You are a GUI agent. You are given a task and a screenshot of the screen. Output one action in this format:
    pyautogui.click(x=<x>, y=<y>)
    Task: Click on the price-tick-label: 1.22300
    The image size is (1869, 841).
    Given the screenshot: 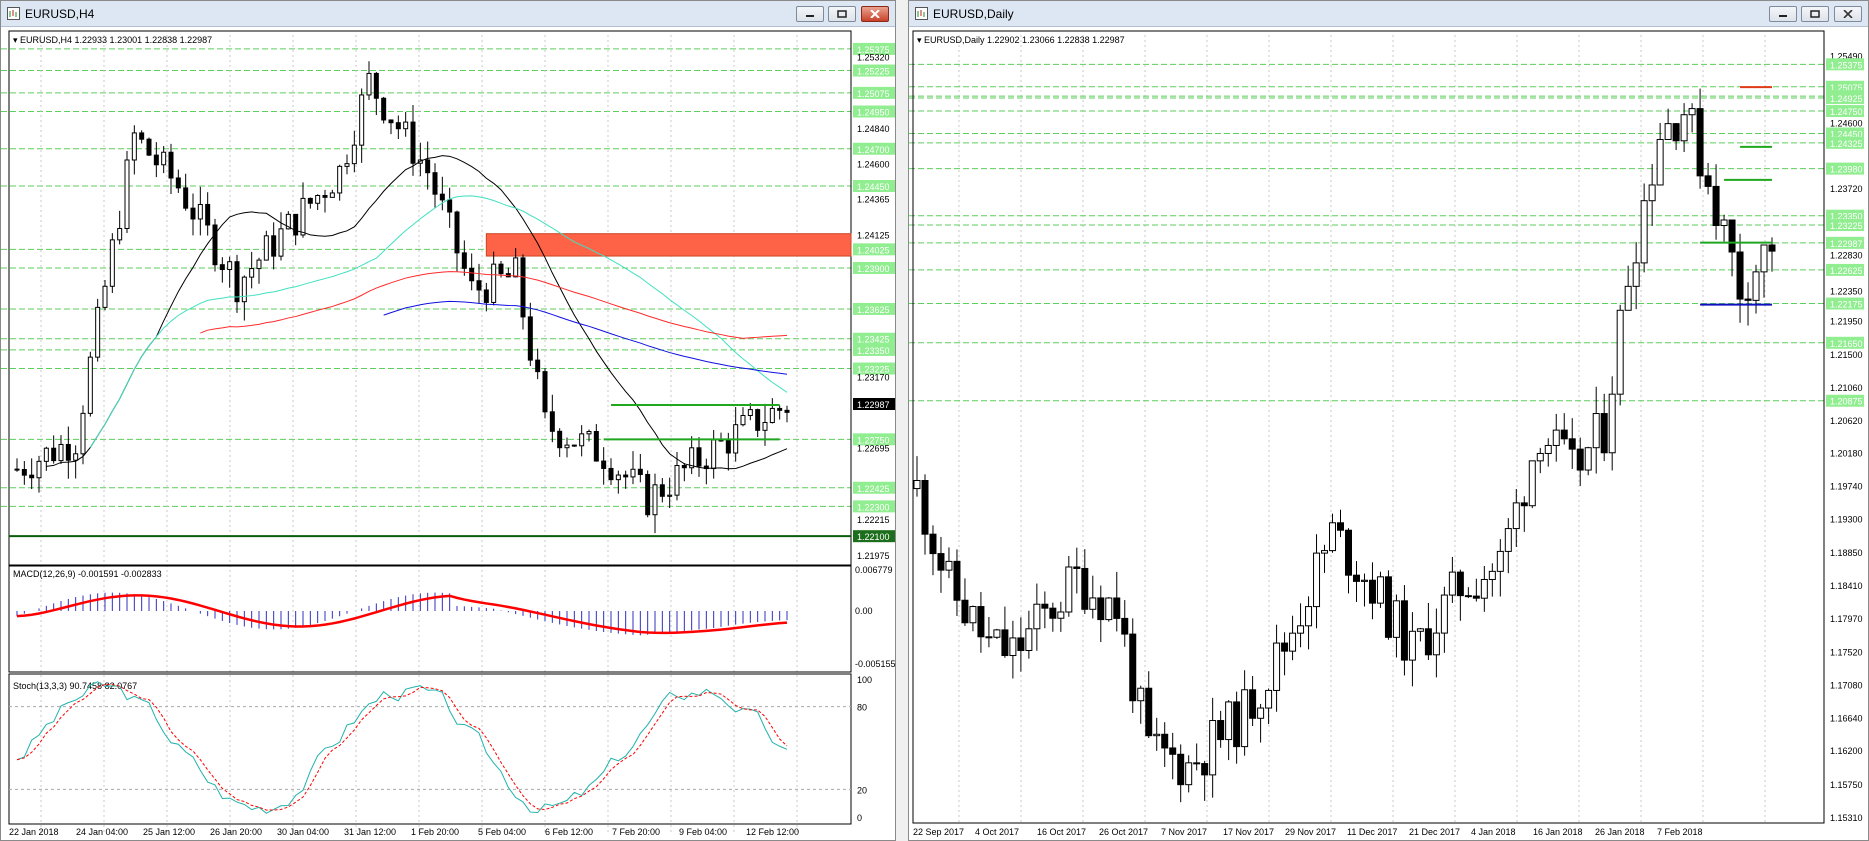 What is the action you would take?
    pyautogui.click(x=873, y=507)
    